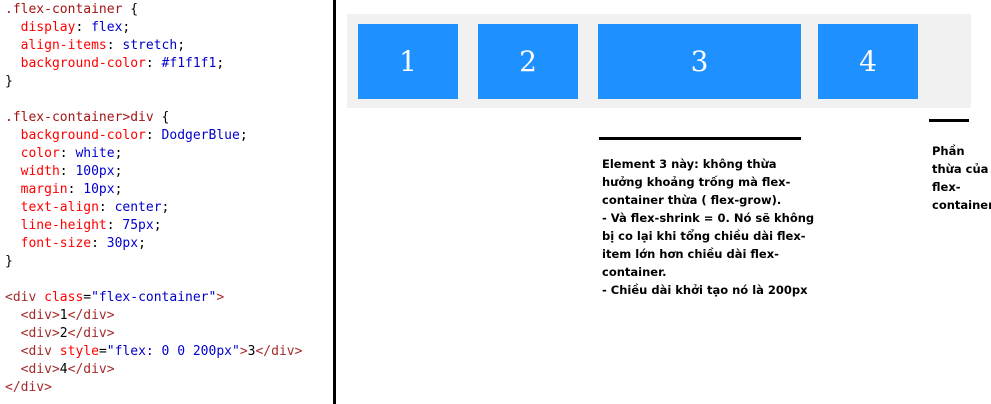 This screenshot has width=991, height=404. I want to click on note-line: bị co lại khi tổng chiều dài flex-, so click(704, 236).